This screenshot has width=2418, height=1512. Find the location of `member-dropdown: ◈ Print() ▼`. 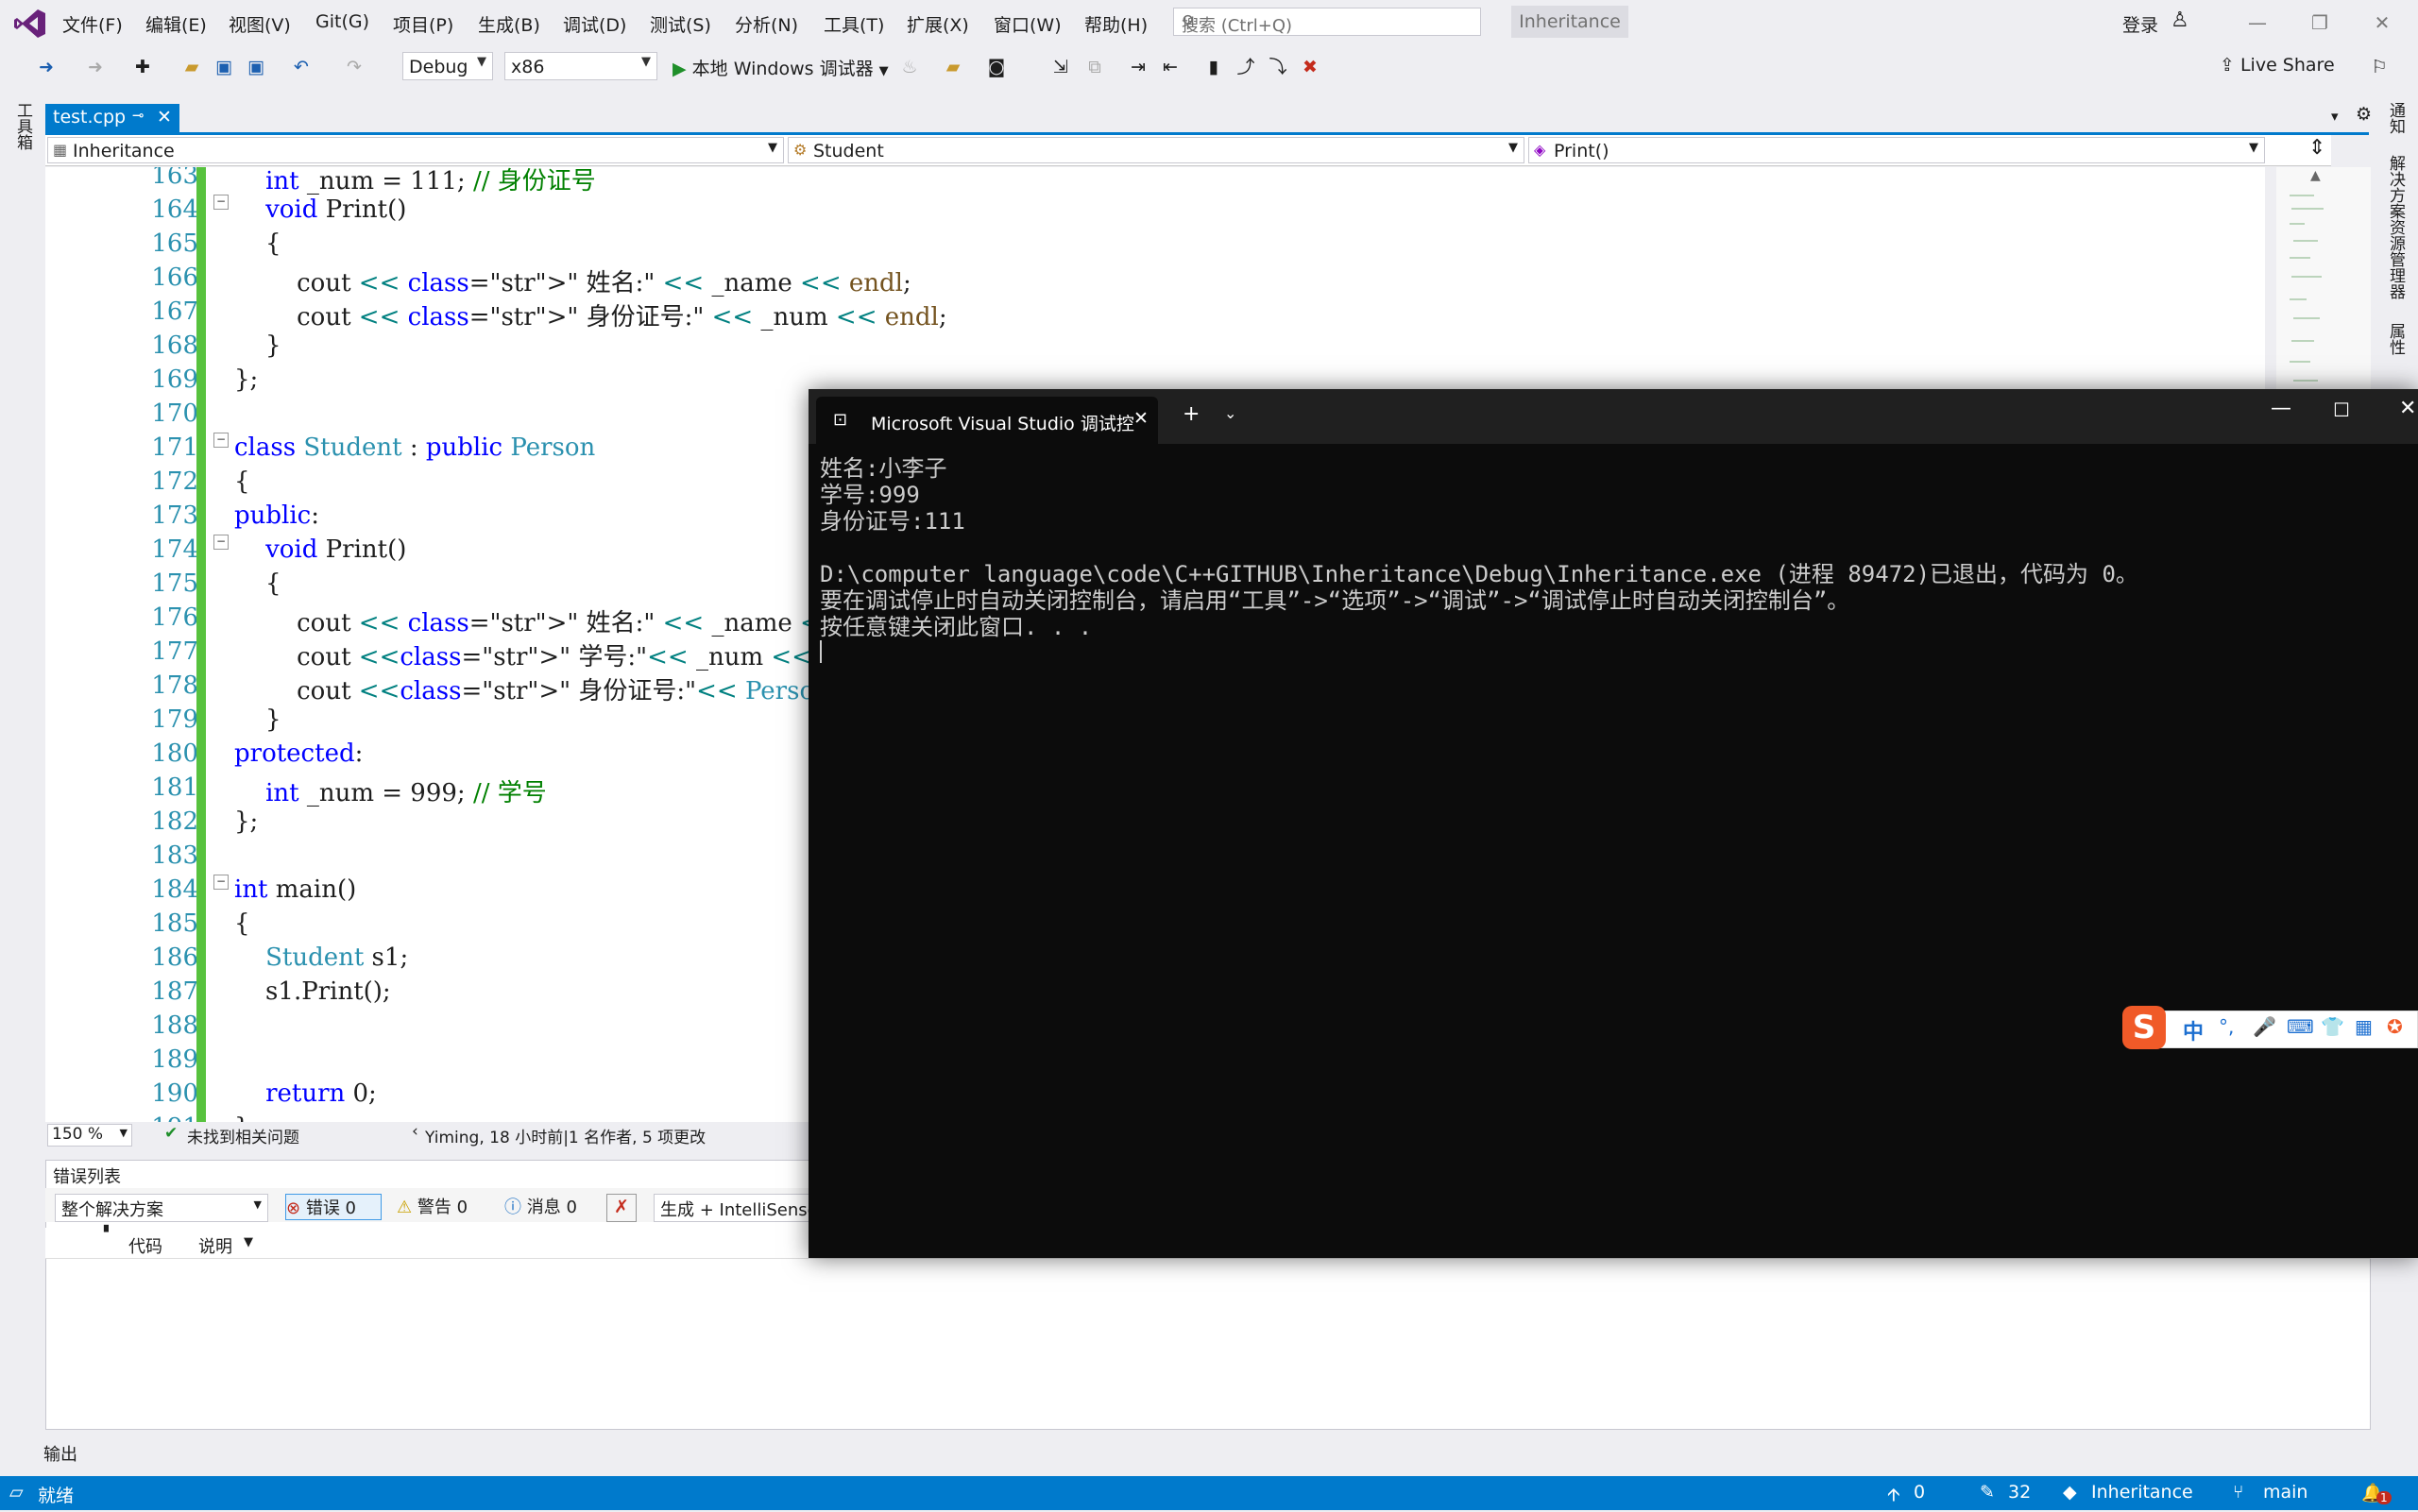

member-dropdown: ◈ Print() ▼ is located at coordinates (1897, 150).